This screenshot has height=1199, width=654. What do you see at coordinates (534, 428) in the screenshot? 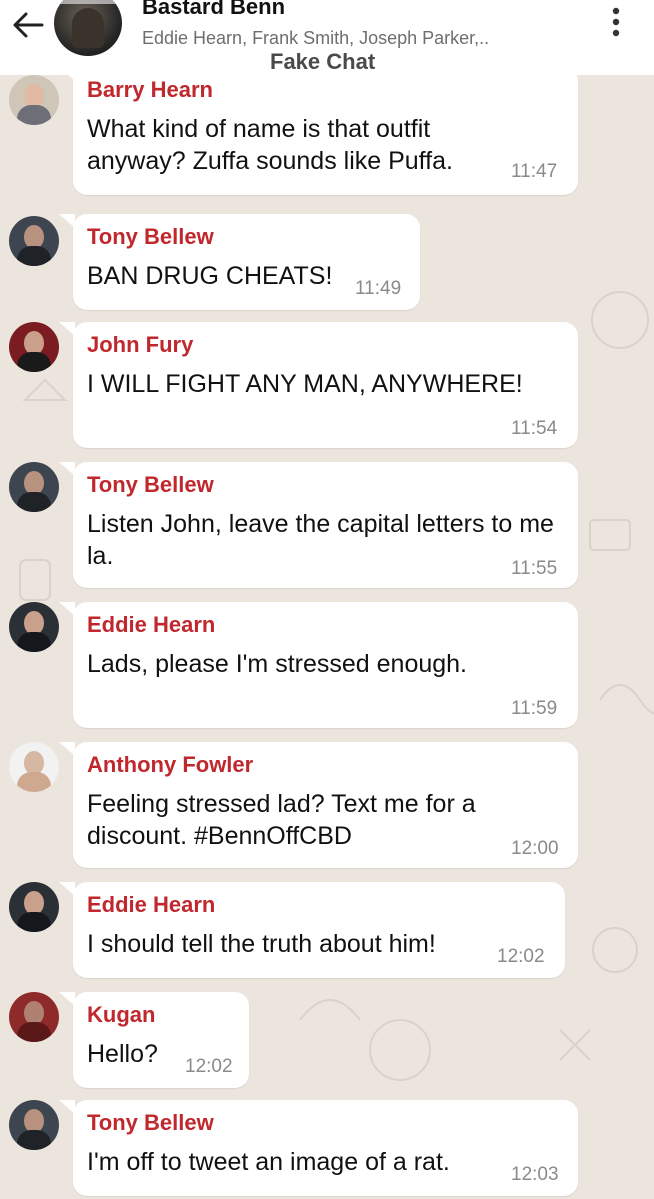
I see `message-time: 11:54` at bounding box center [534, 428].